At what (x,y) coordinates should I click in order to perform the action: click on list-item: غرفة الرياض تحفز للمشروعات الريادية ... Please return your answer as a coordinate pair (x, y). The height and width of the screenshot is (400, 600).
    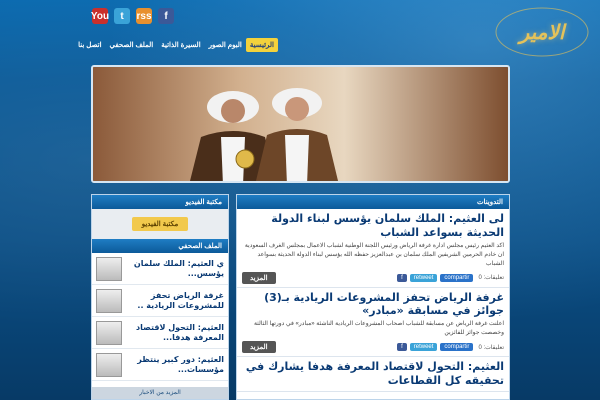
    Looking at the image, I should click on (160, 301).